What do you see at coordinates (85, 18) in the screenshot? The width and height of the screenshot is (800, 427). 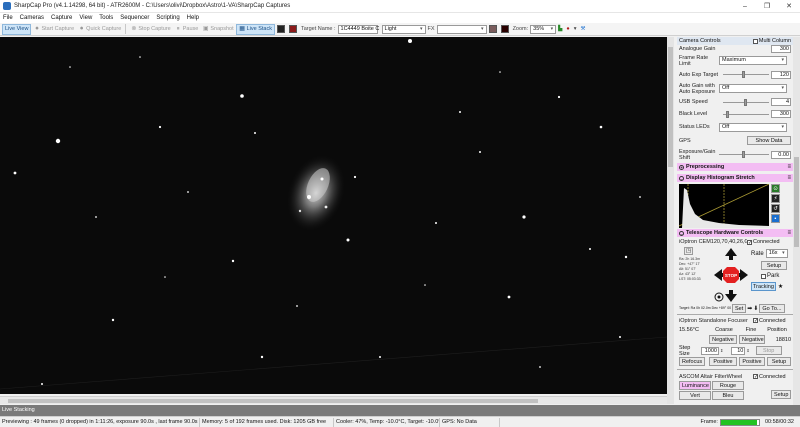 I see `menu-view: View` at bounding box center [85, 18].